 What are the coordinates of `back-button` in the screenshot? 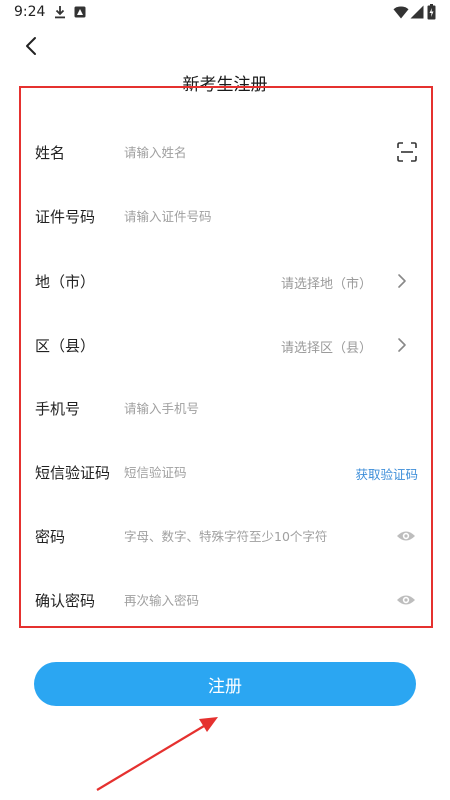 It's located at (32, 46).